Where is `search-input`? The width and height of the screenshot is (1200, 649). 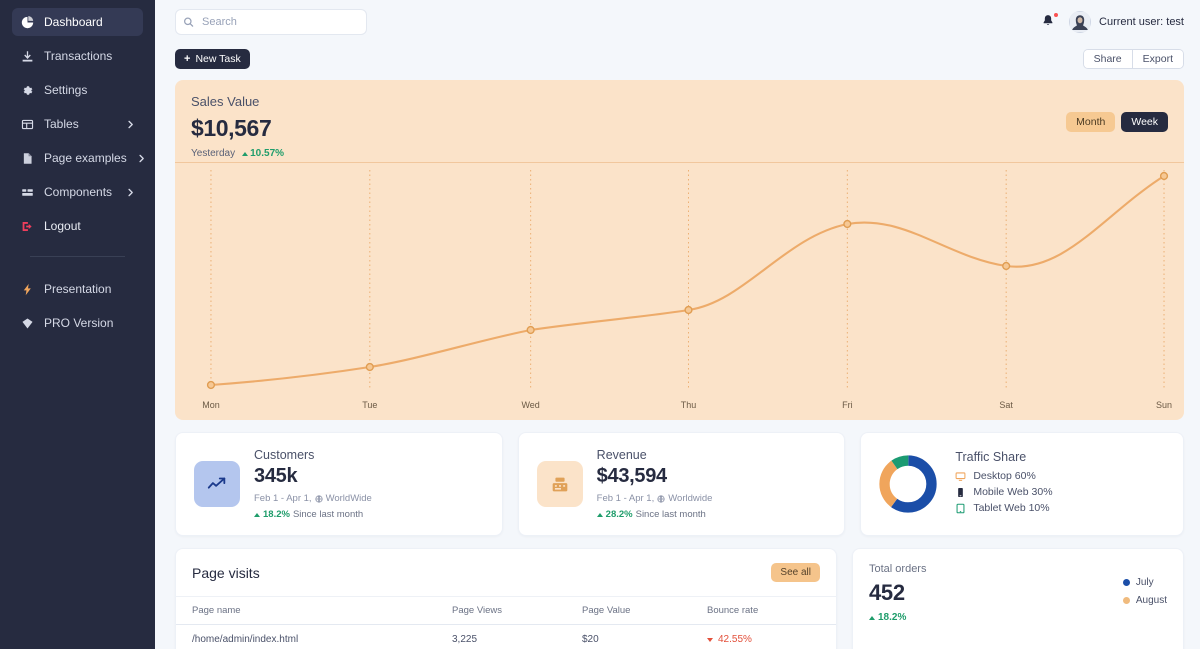 search-input is located at coordinates (271, 22).